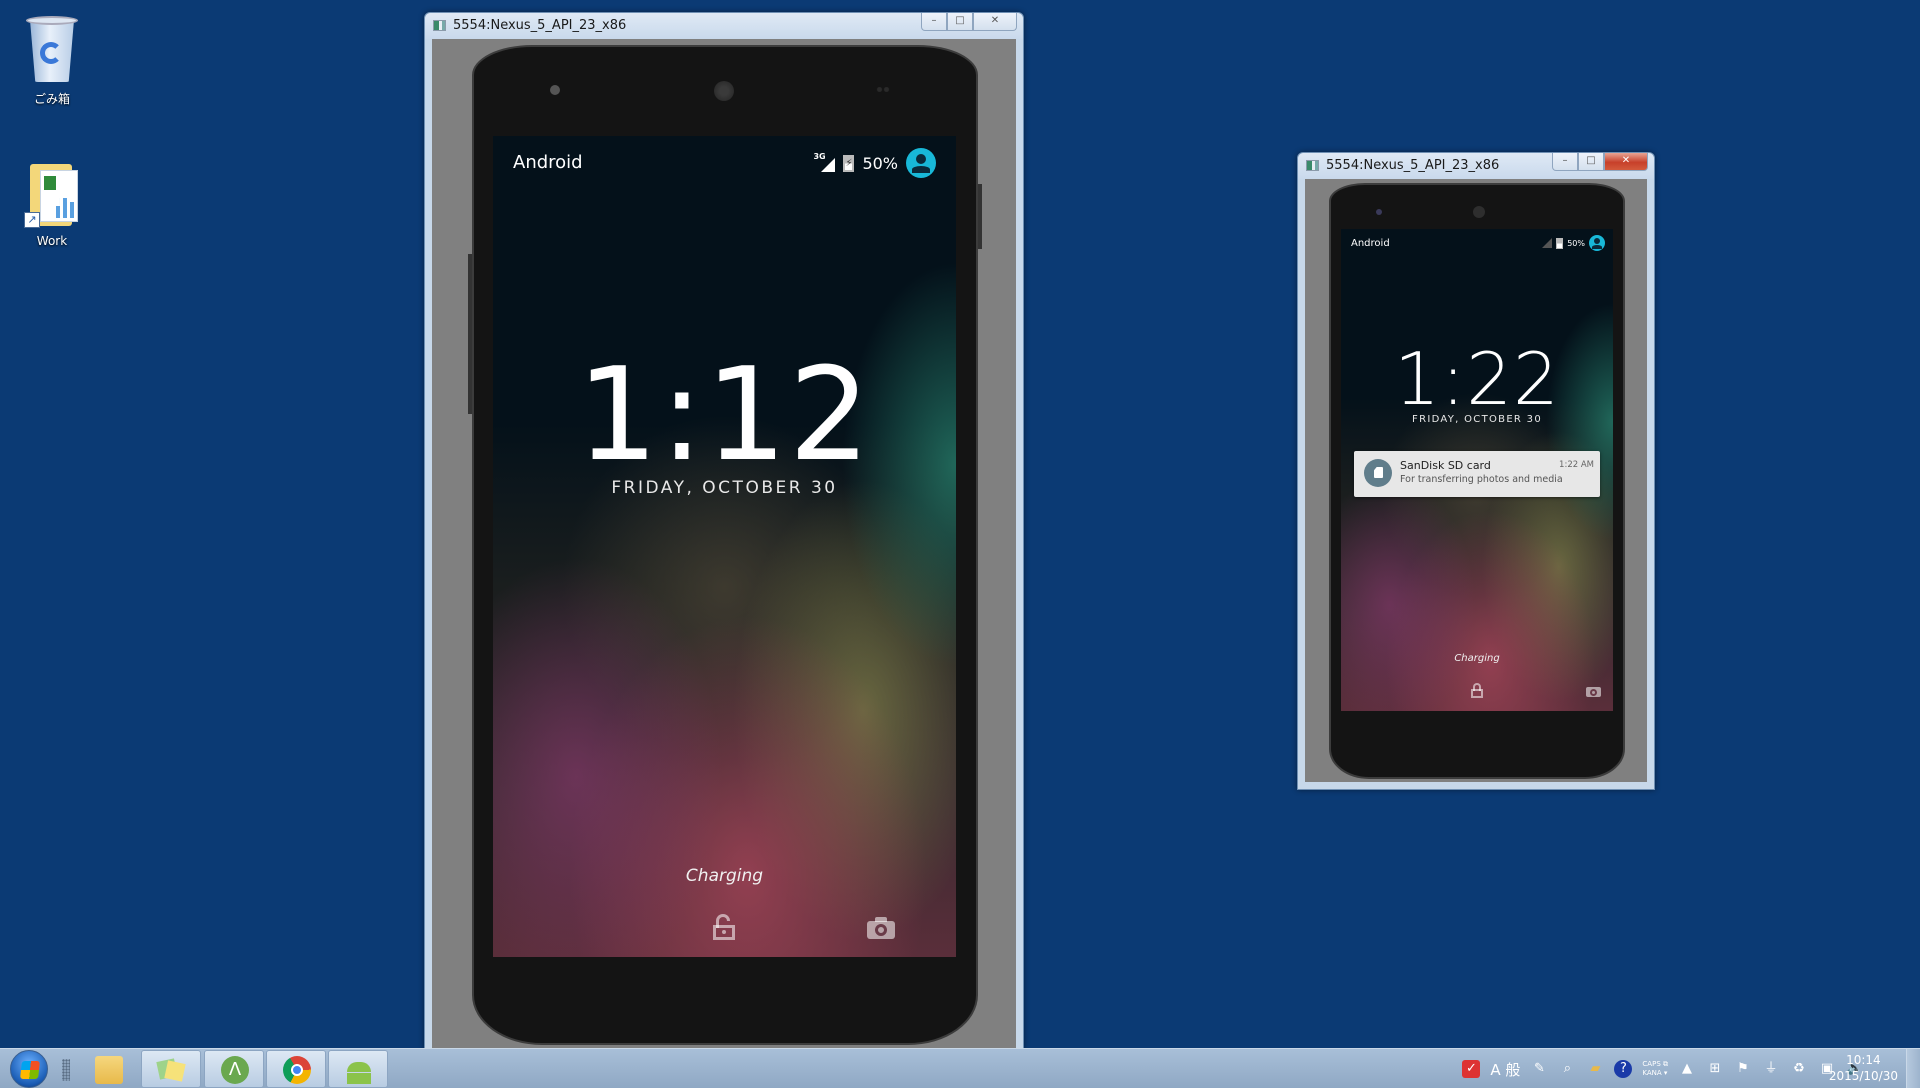 The width and height of the screenshot is (1920, 1088). Describe the element at coordinates (1477, 379) in the screenshot. I see `lockscreen-clock: 1:22` at that location.